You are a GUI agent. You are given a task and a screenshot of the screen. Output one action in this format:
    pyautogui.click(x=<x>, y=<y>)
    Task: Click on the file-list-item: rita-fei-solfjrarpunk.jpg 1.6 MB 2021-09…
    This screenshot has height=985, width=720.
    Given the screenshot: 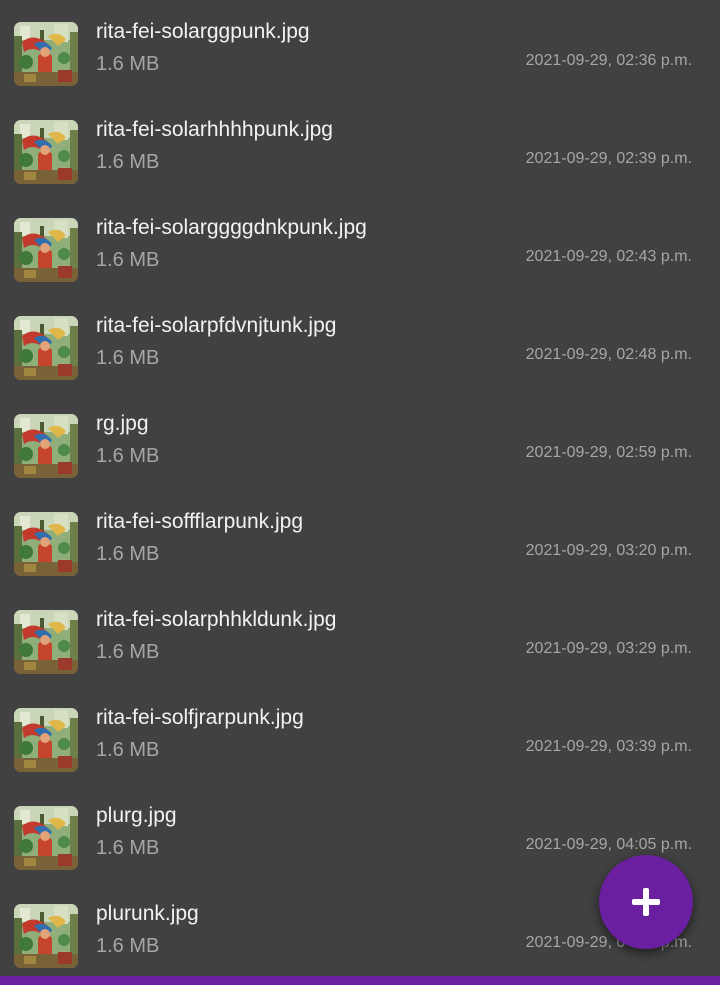 What is the action you would take?
    pyautogui.click(x=360, y=735)
    